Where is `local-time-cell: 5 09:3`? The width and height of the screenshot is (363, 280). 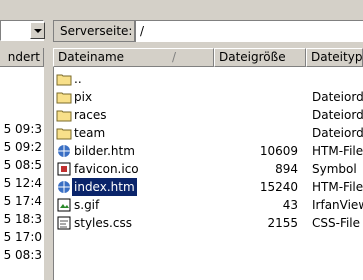 local-time-cell: 5 09:3 is located at coordinates (22, 129).